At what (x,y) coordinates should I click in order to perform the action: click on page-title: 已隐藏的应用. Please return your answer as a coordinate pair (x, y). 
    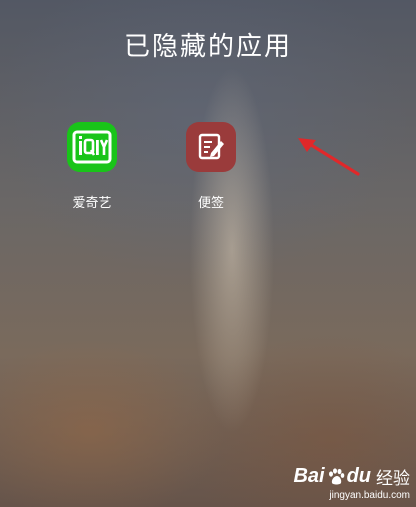
    Looking at the image, I should click on (207, 47).